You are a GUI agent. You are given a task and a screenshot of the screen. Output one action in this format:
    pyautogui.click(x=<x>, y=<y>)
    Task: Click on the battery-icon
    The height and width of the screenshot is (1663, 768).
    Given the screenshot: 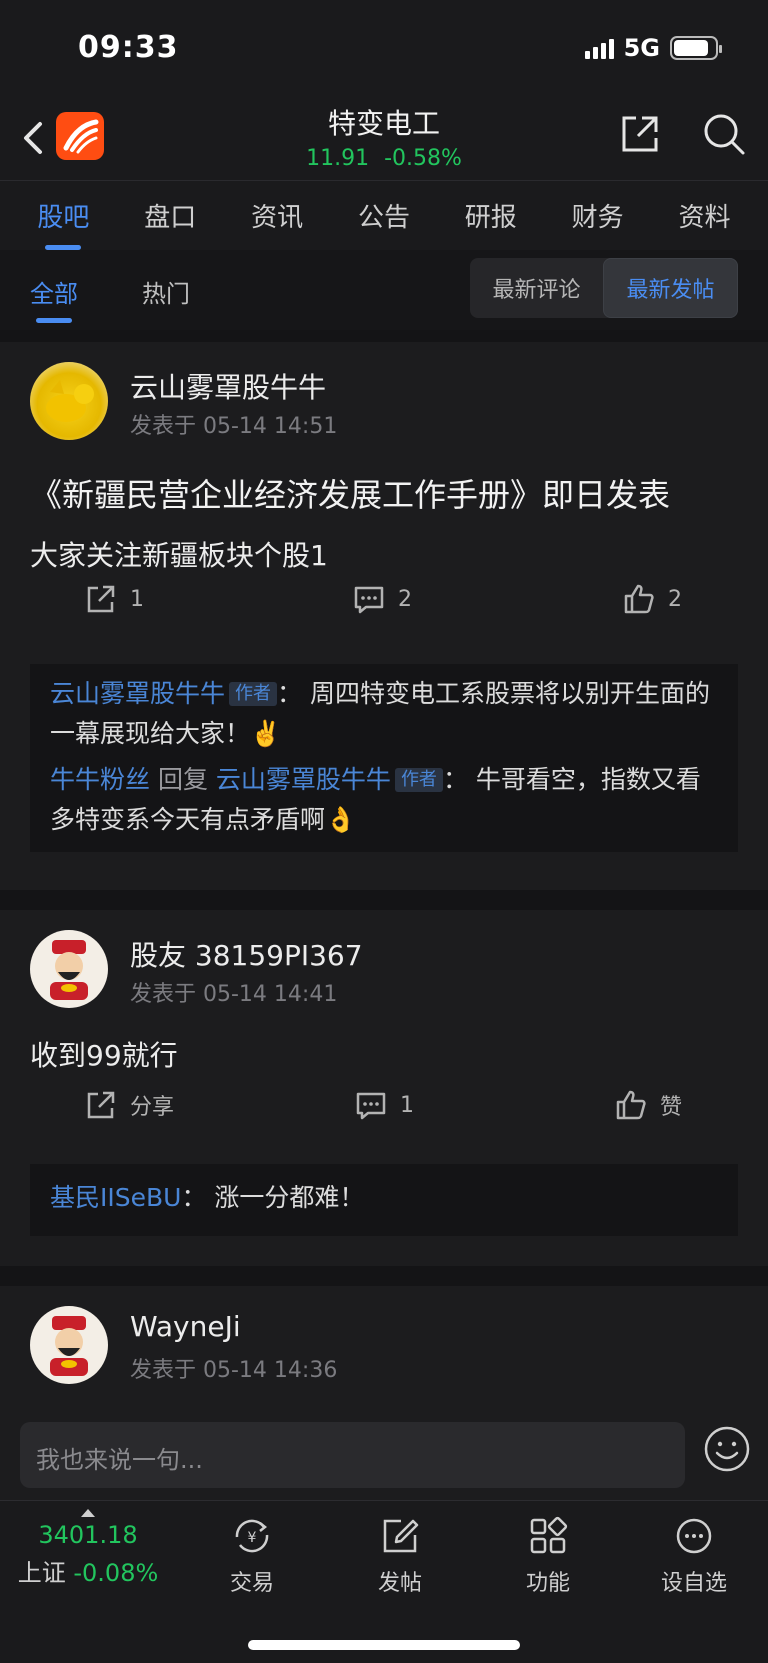 What is the action you would take?
    pyautogui.click(x=696, y=48)
    